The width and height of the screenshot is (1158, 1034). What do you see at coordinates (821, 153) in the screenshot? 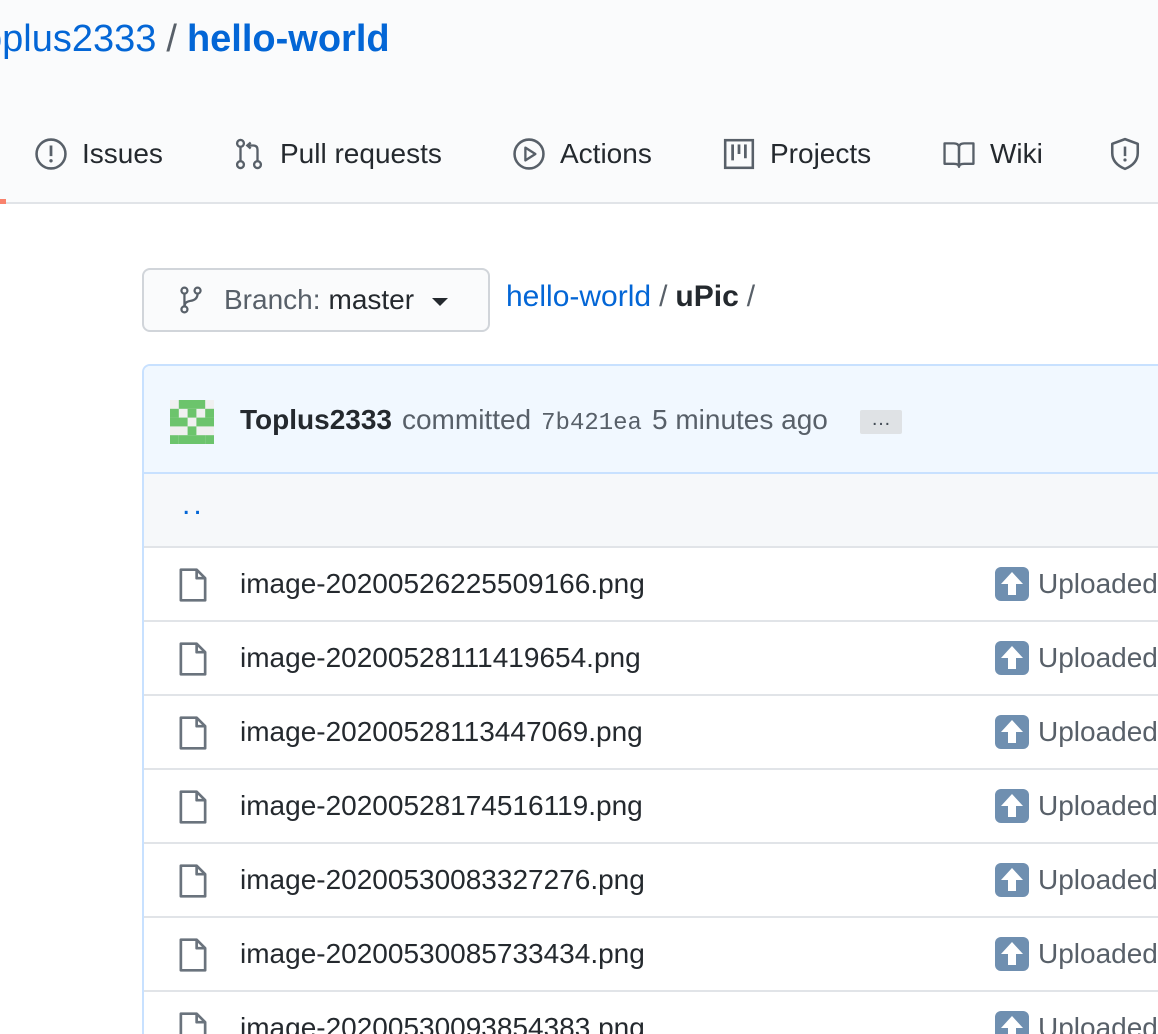
I see `tab-projects-label: Projects` at bounding box center [821, 153].